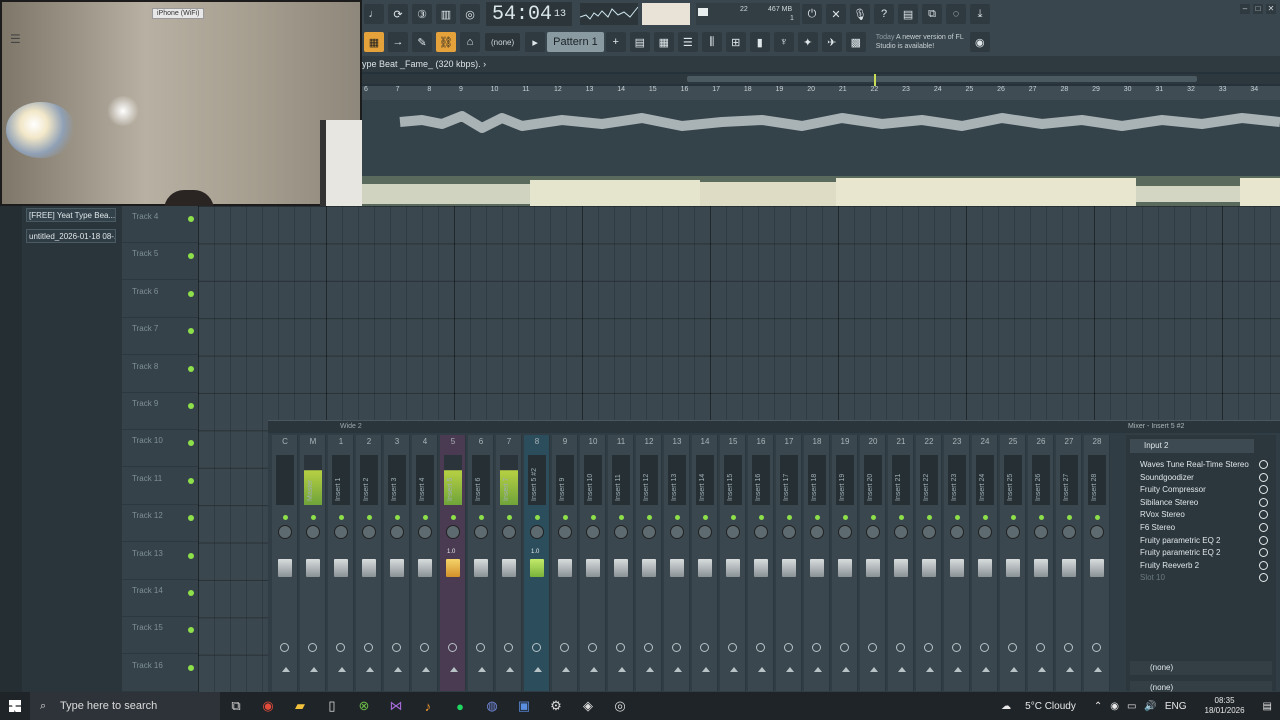  I want to click on mixer-strip: 18 Insert 18, so click(817, 563).